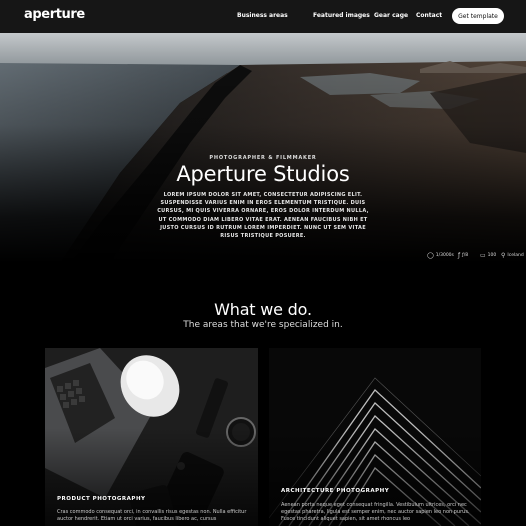 The height and width of the screenshot is (526, 526). I want to click on meta-iso: ▭ 100, so click(488, 255).